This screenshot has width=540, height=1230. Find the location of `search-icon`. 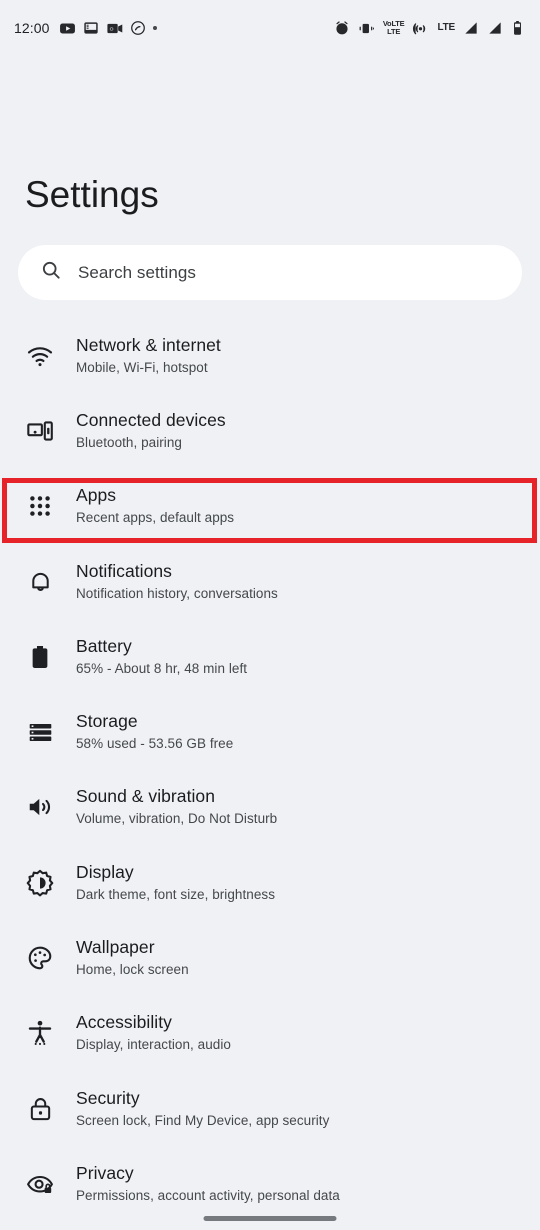

search-icon is located at coordinates (51, 272).